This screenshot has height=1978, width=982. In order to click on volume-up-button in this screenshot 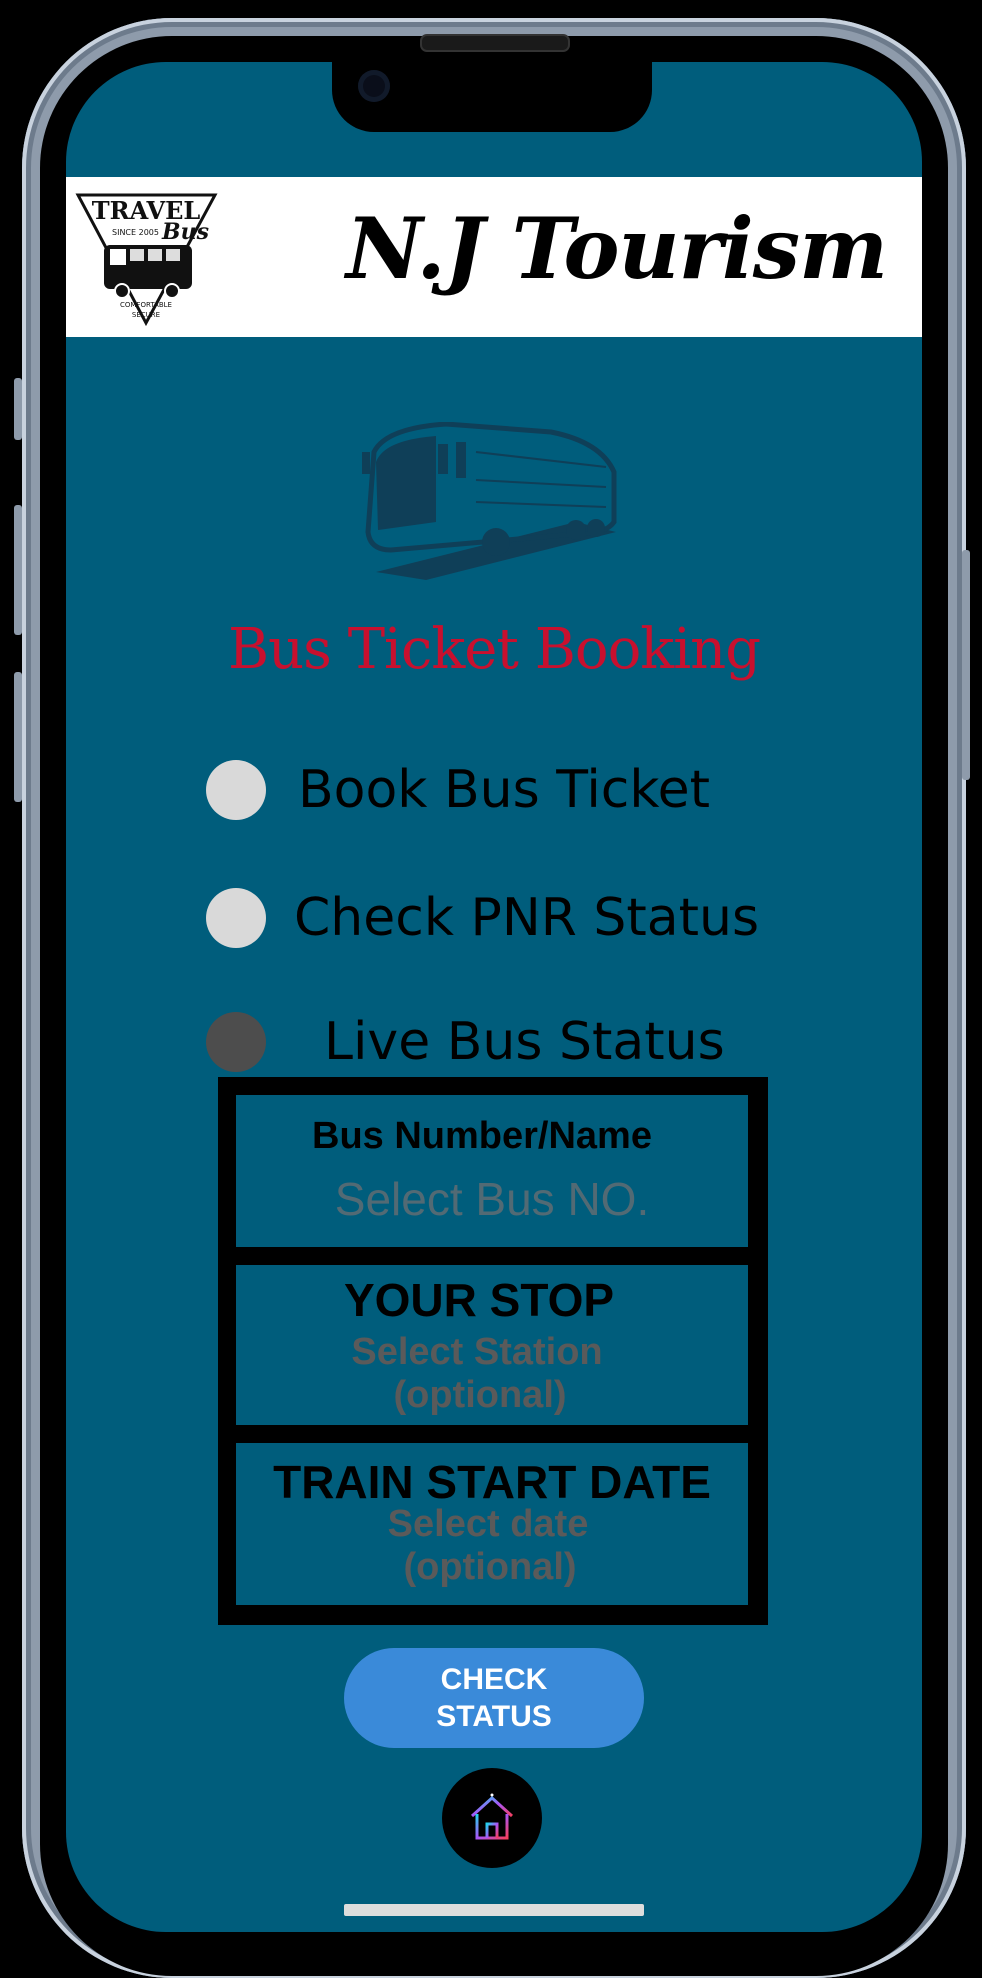, I will do `click(18, 570)`.